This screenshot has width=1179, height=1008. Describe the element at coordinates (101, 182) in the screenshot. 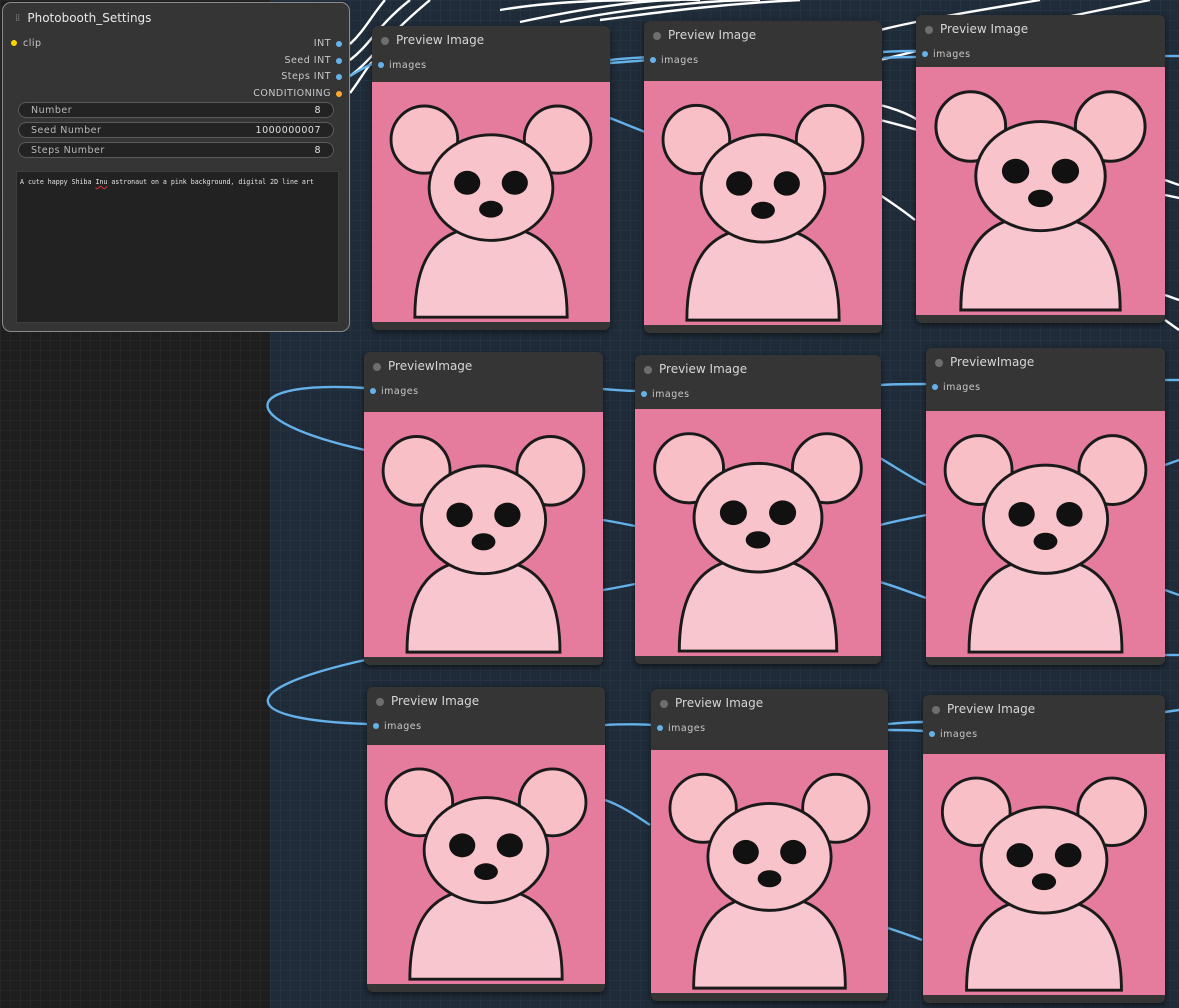

I see `prompt-text-misspelled: Inu` at that location.